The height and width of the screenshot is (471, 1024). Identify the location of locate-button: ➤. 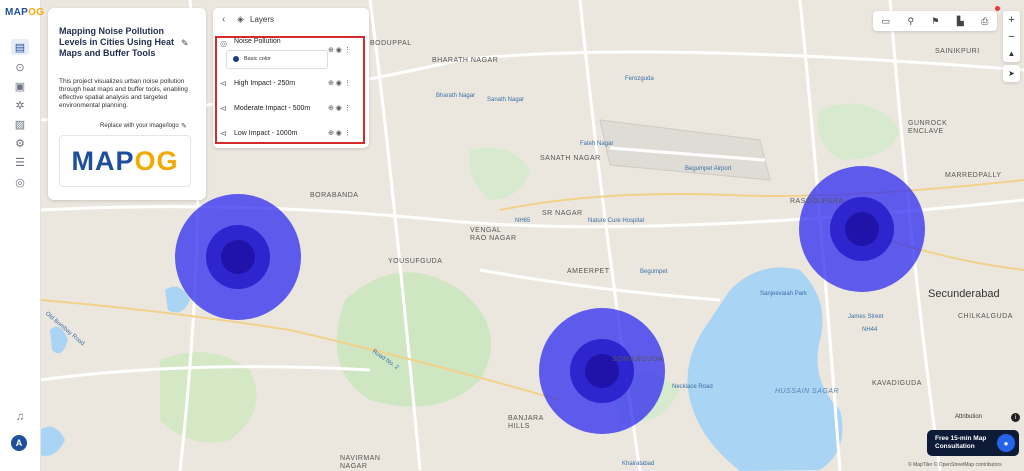
(1011, 73).